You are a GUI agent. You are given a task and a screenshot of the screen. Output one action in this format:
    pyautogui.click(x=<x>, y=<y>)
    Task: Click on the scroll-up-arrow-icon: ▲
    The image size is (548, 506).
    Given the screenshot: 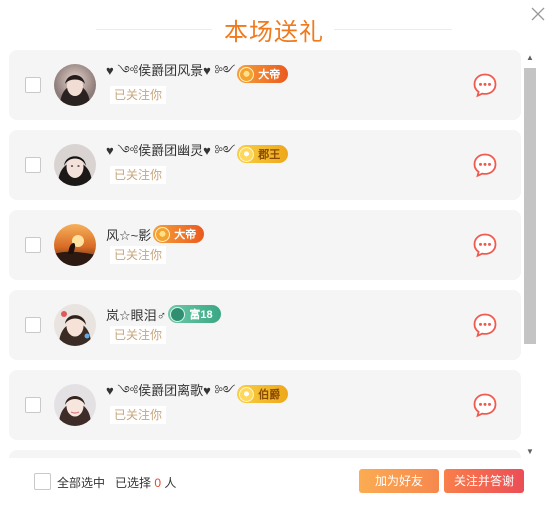 What is the action you would take?
    pyautogui.click(x=530, y=58)
    